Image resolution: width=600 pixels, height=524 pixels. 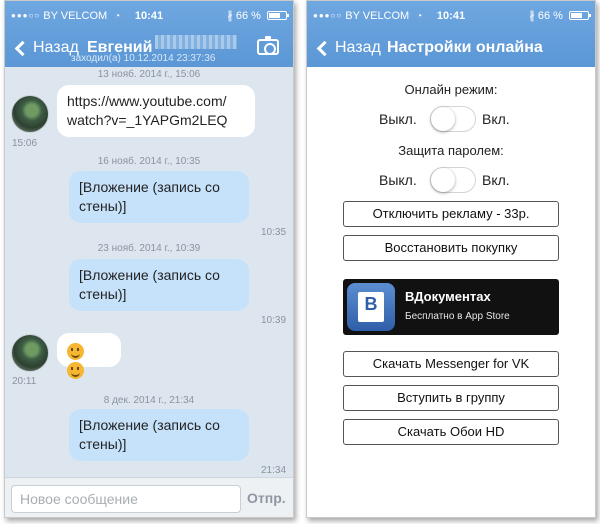 I want to click on settings-nav-bar: Назад Настройки онлайна, so click(x=451, y=48).